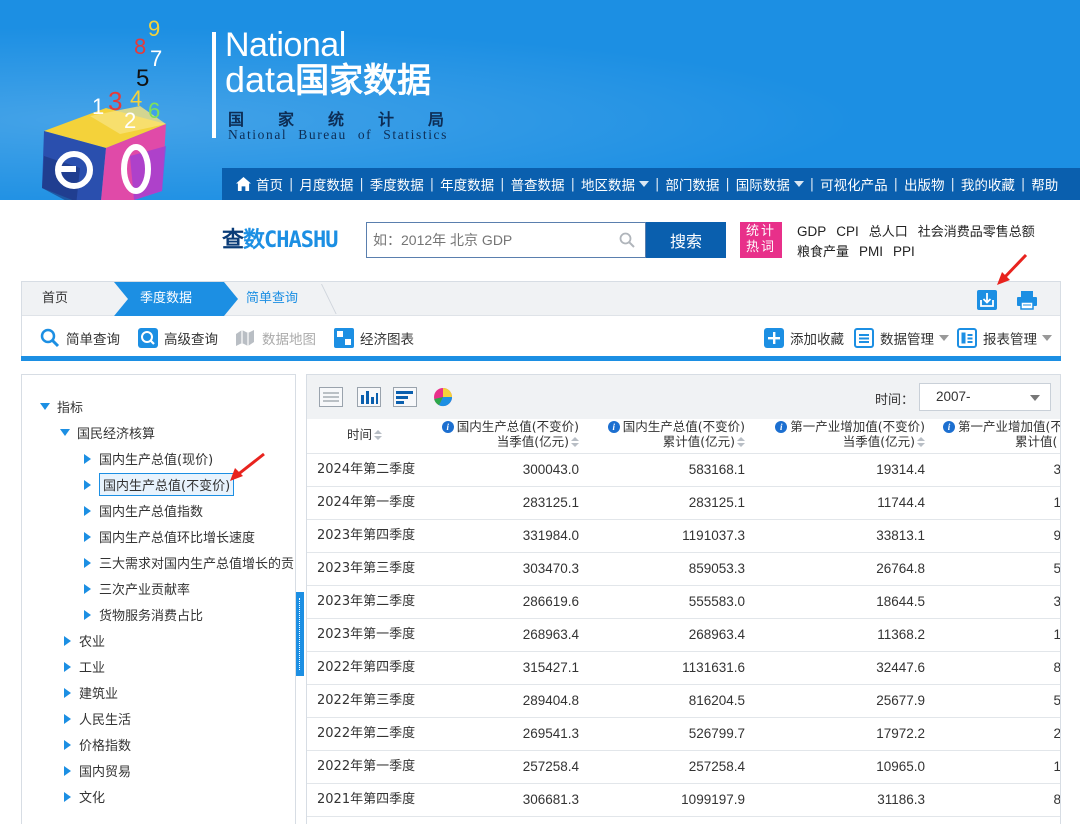 Image resolution: width=1080 pixels, height=824 pixels. I want to click on hot-term-link: PMI, so click(871, 251).